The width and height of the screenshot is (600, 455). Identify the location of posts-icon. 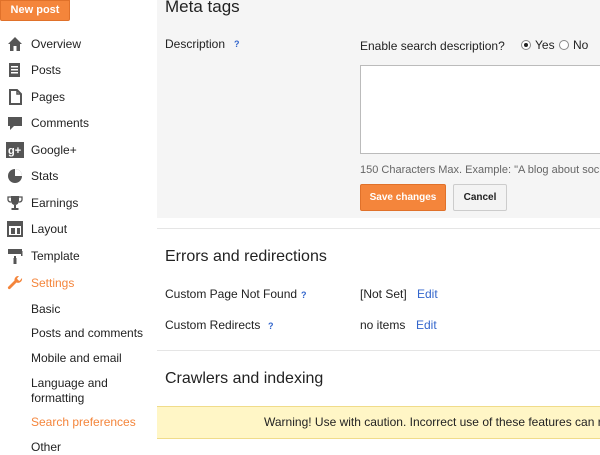
(15, 70).